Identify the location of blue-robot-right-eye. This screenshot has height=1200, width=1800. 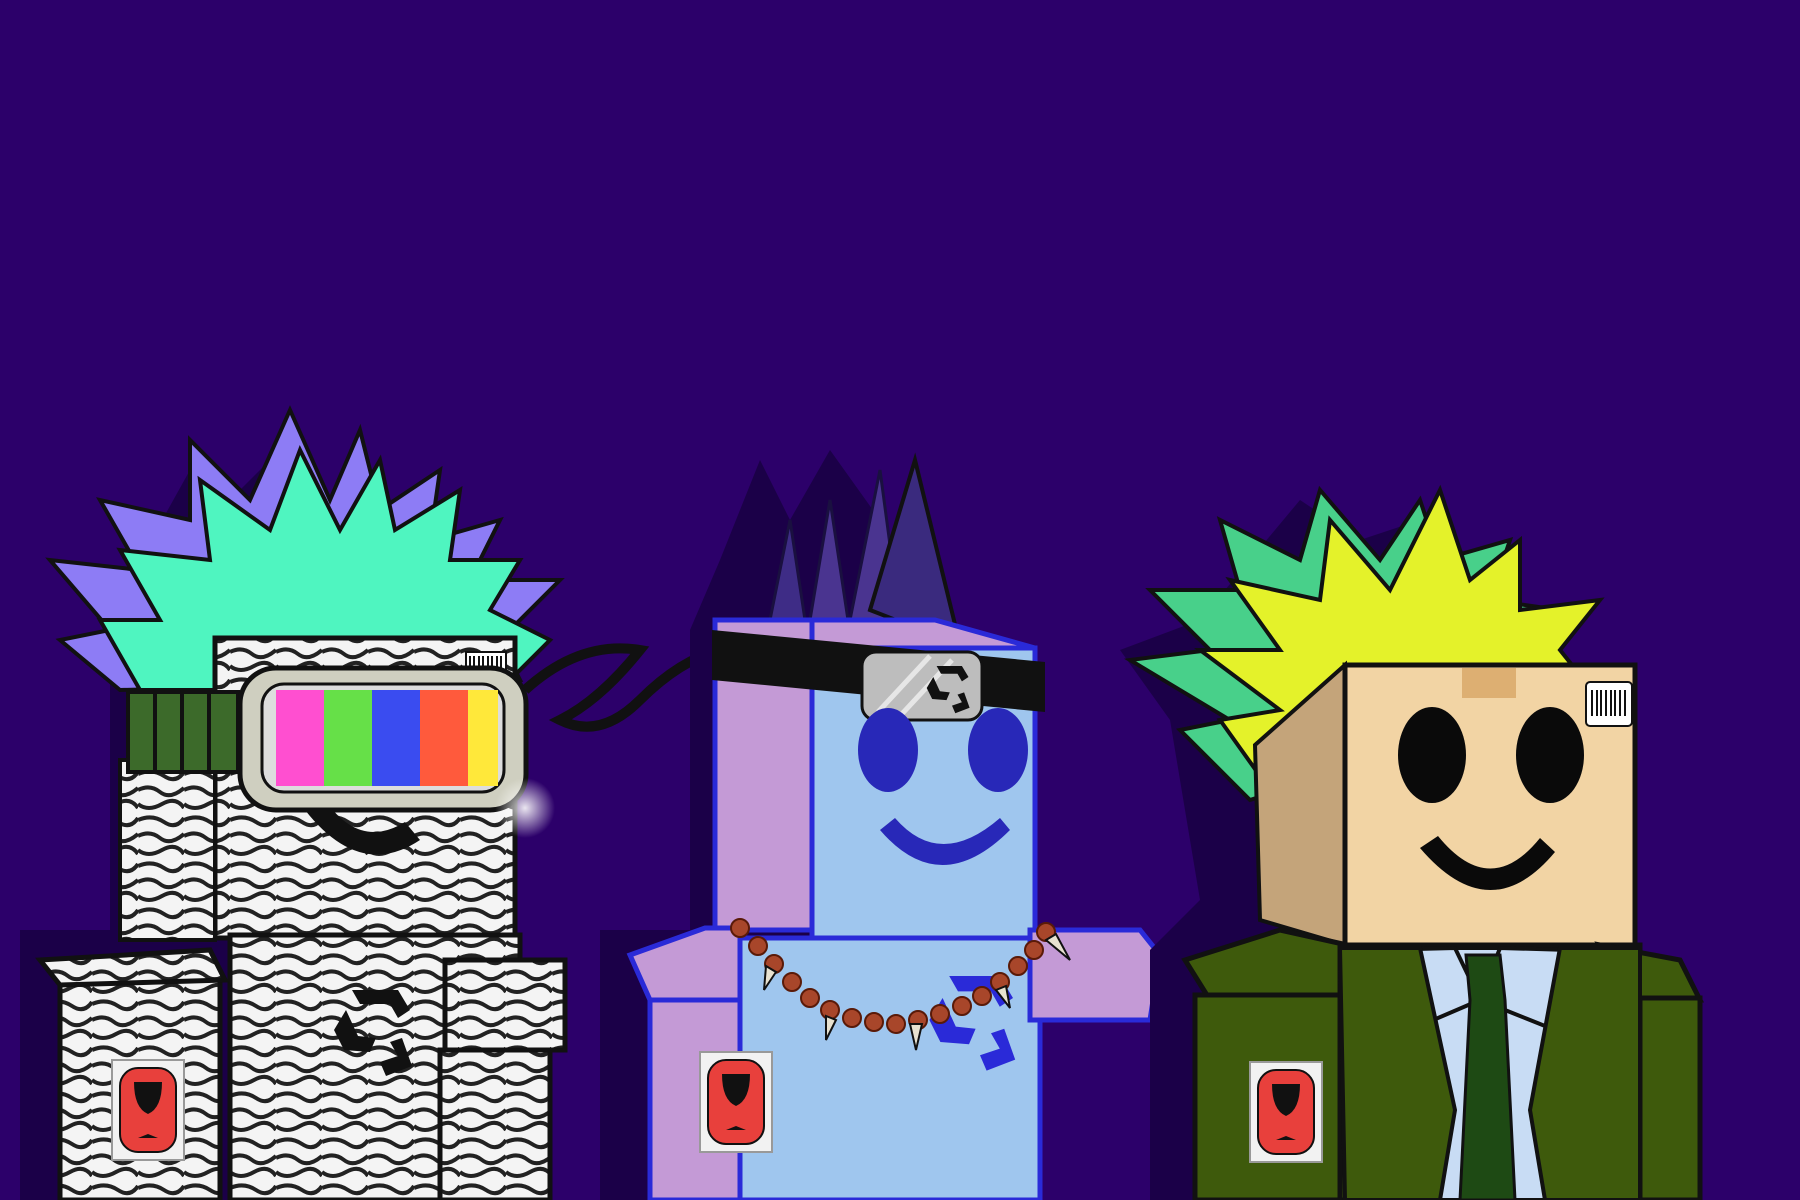
(998, 750).